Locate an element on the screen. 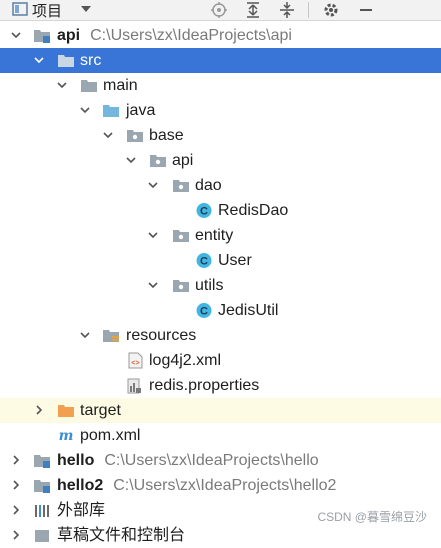 Image resolution: width=441 pixels, height=548 pixels. watermark: CSDN @暮雪绵豆沙 is located at coordinates (372, 517).